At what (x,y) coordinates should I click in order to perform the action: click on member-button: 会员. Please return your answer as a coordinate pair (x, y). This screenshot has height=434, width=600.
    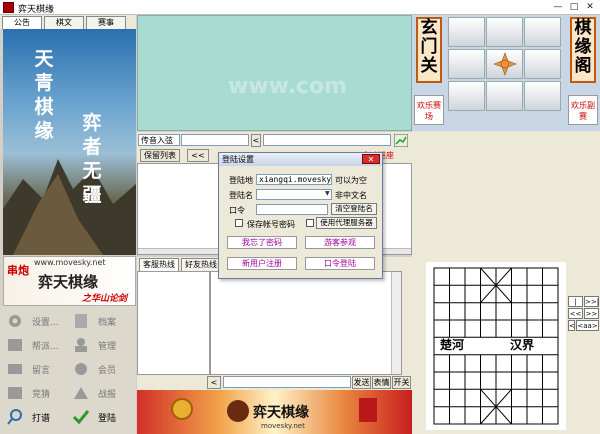
    Looking at the image, I should click on (101, 369).